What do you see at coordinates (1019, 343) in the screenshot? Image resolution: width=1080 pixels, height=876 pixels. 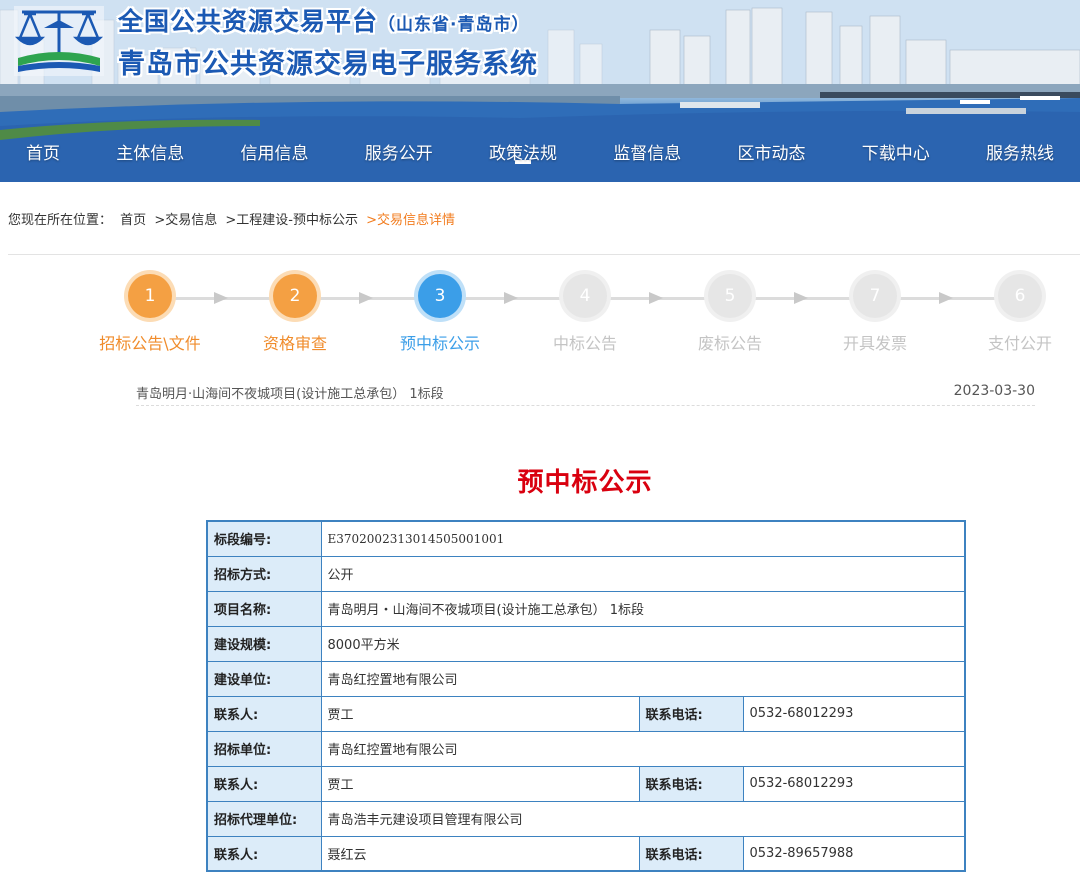 I see `step-label: 支付公开` at bounding box center [1019, 343].